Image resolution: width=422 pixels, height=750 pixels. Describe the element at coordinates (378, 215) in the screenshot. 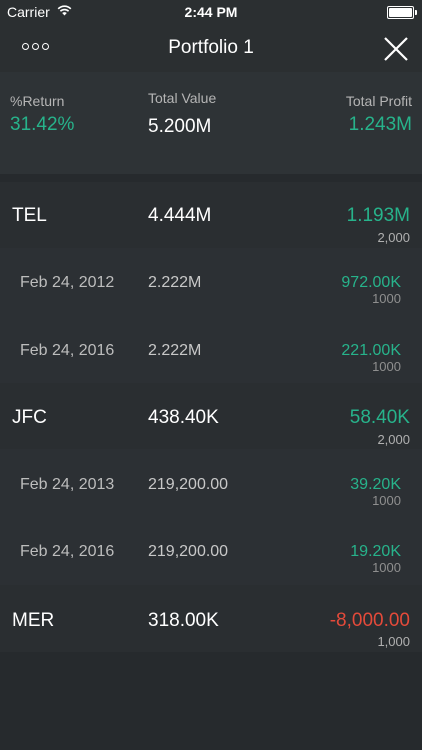

I see `holding-profit: 1.193M` at that location.